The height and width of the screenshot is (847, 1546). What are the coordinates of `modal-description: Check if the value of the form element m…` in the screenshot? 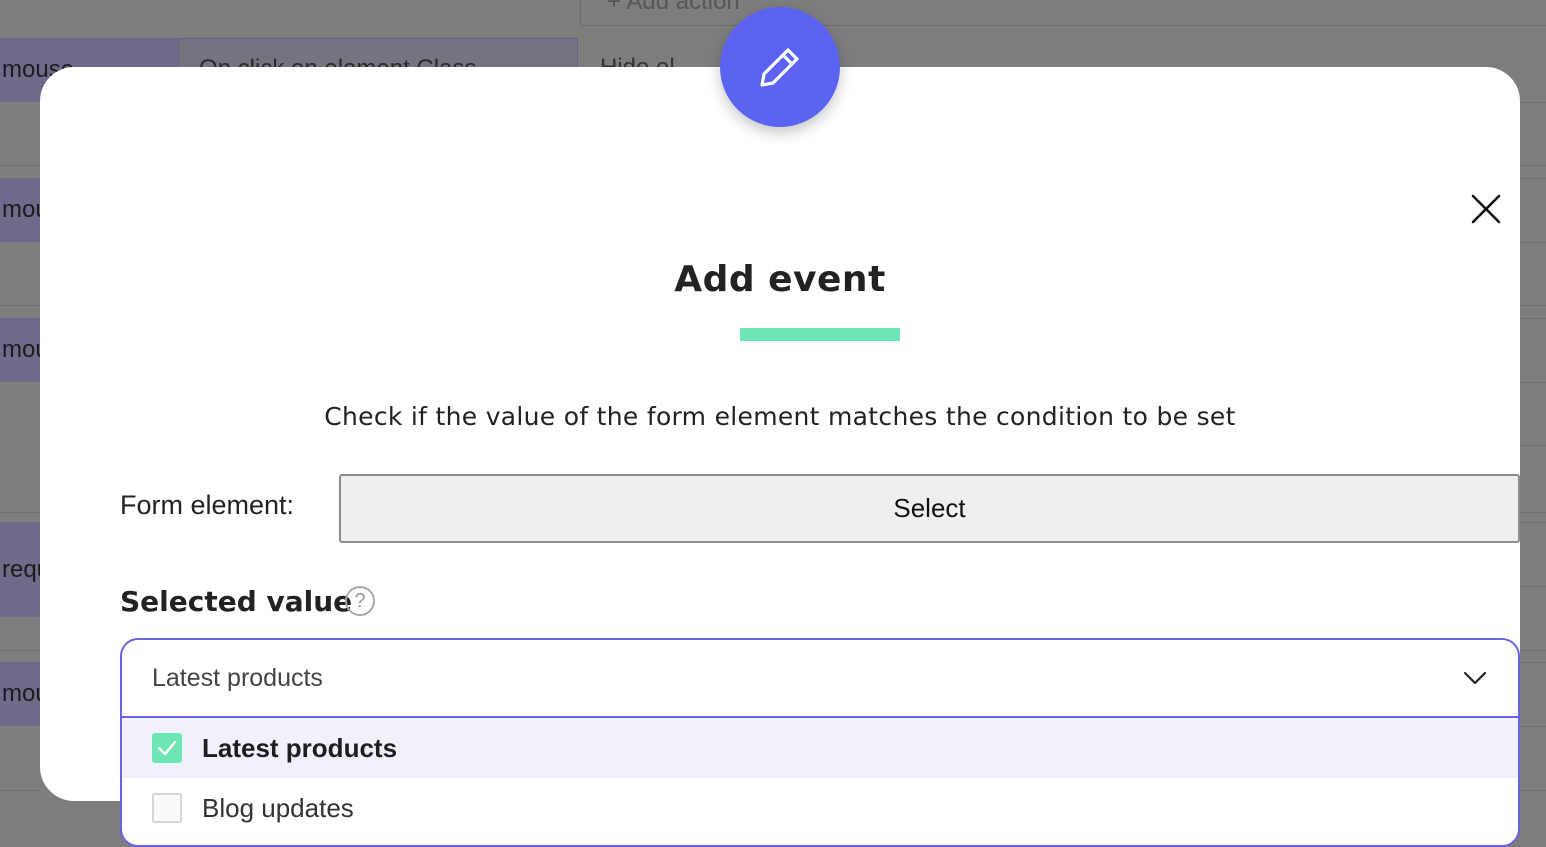 It's located at (780, 416).